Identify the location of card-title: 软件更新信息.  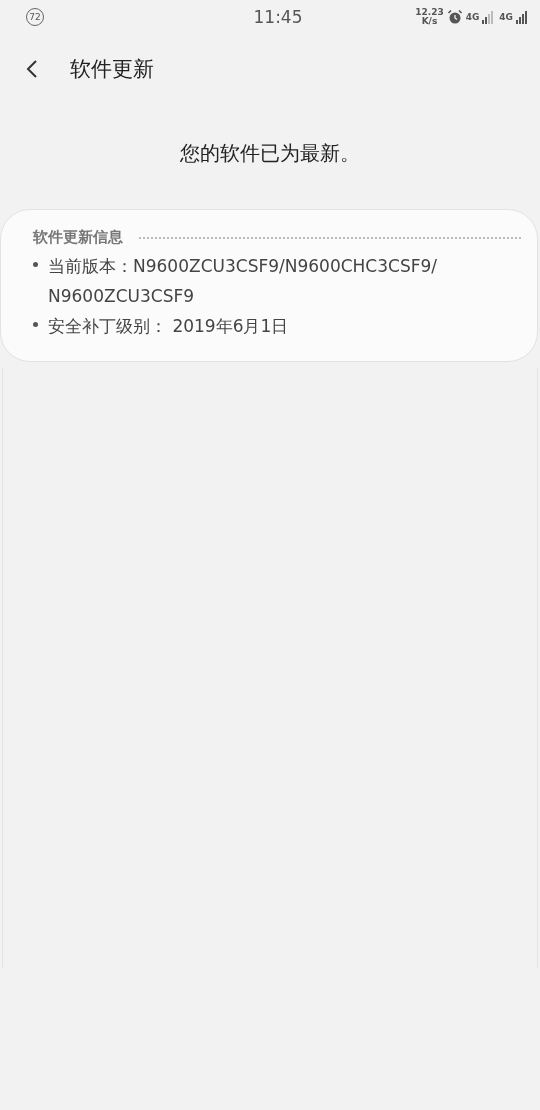
(78, 237).